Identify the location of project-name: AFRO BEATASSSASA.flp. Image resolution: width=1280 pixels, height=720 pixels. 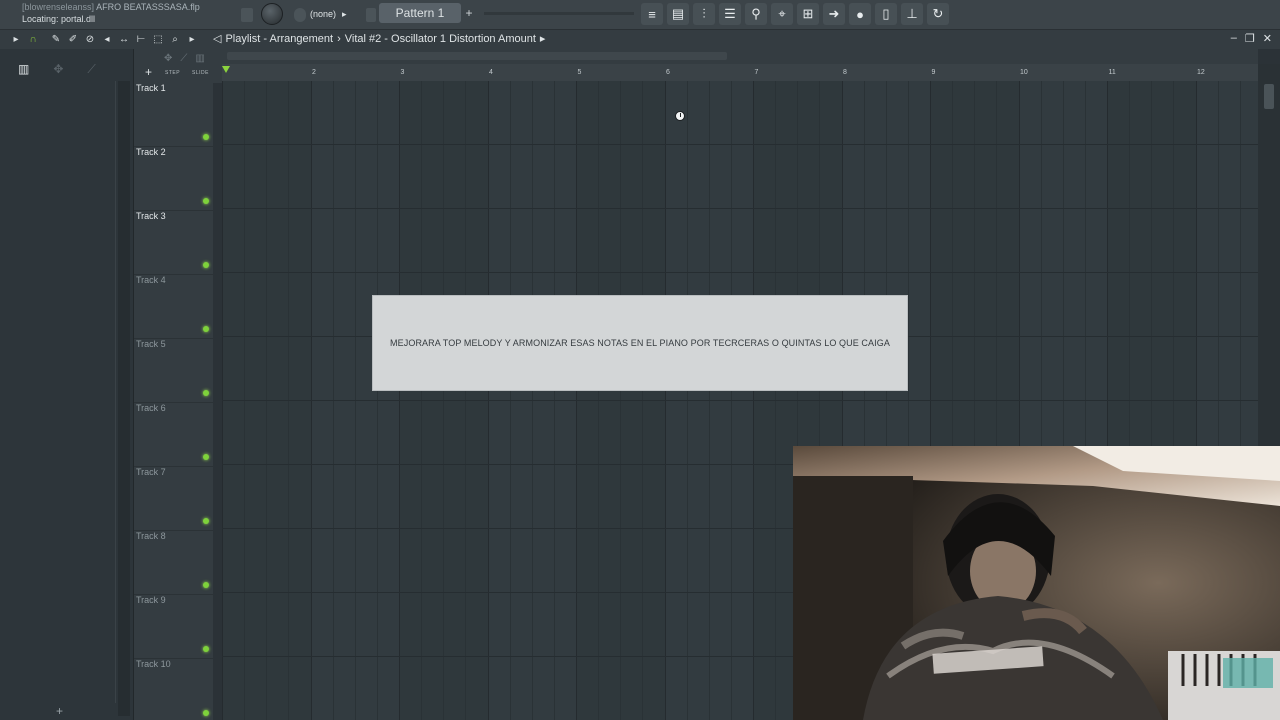
(148, 7).